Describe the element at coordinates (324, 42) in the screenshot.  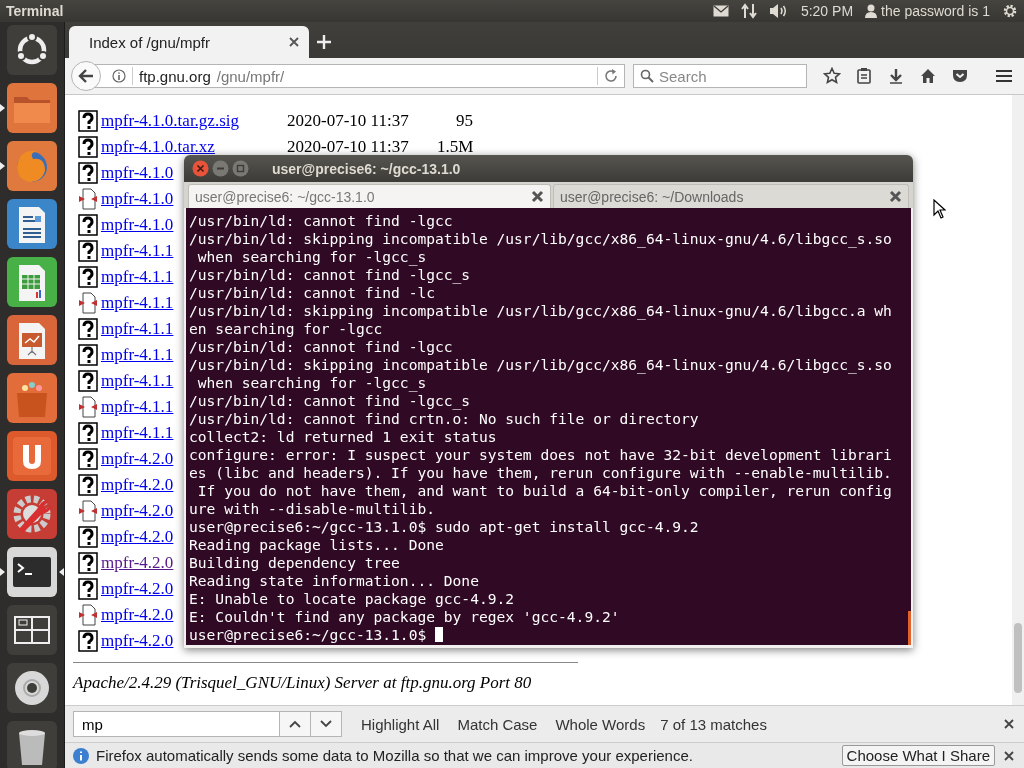
I see `new-tab-icon` at that location.